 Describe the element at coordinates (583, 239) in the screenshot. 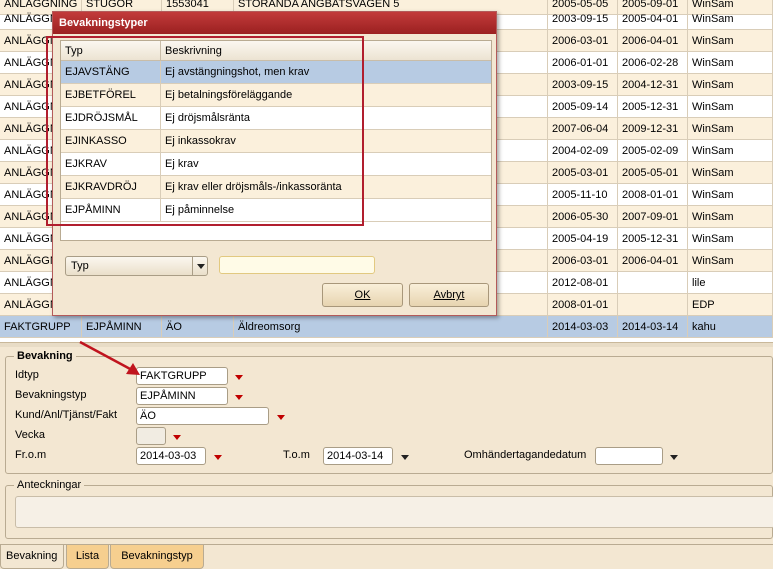

I see `table-cell: 2005-04-19` at that location.